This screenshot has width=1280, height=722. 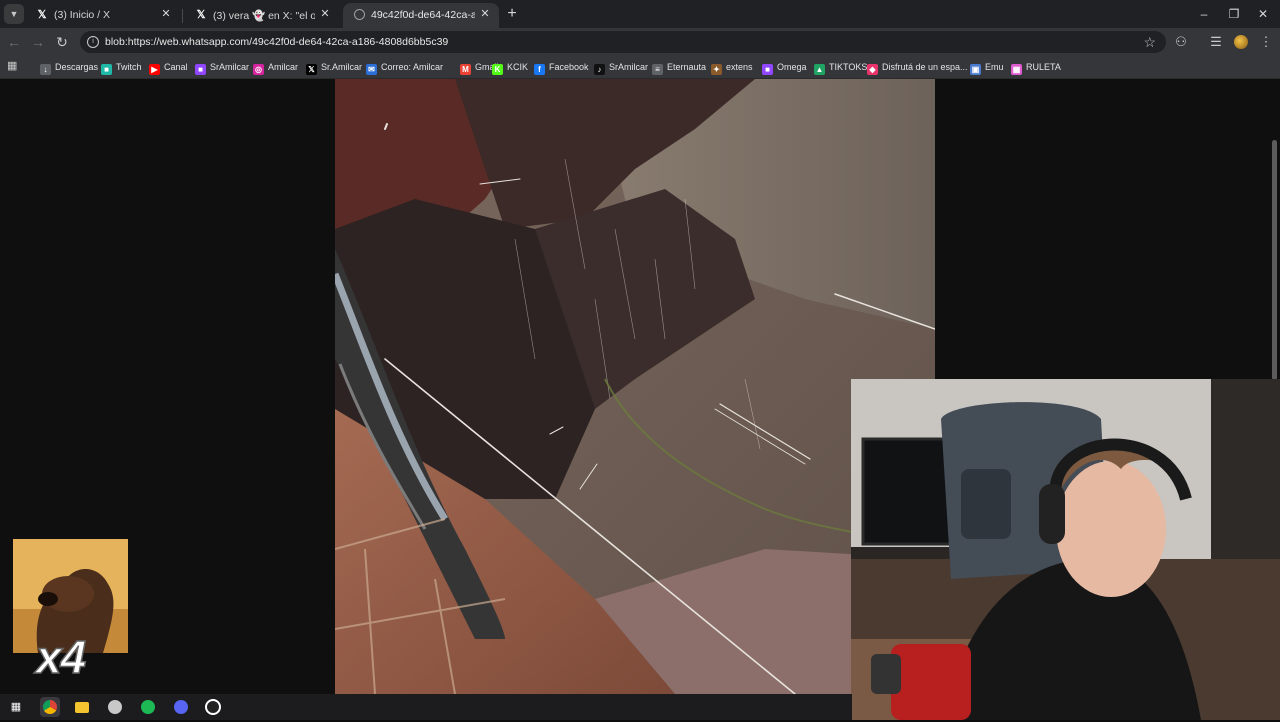 I want to click on app-icon: ◆, so click(x=872, y=69).